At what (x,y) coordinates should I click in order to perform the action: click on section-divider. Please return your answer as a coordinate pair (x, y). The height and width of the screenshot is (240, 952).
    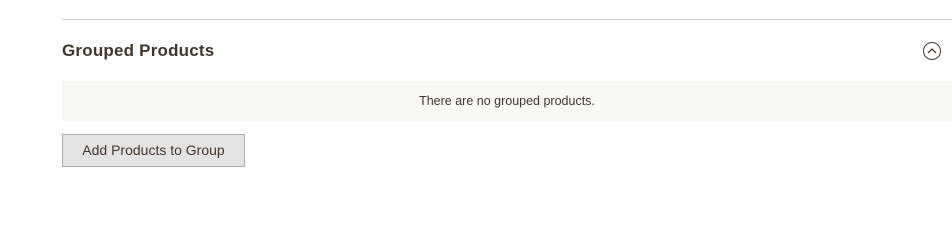
    Looking at the image, I should click on (507, 19).